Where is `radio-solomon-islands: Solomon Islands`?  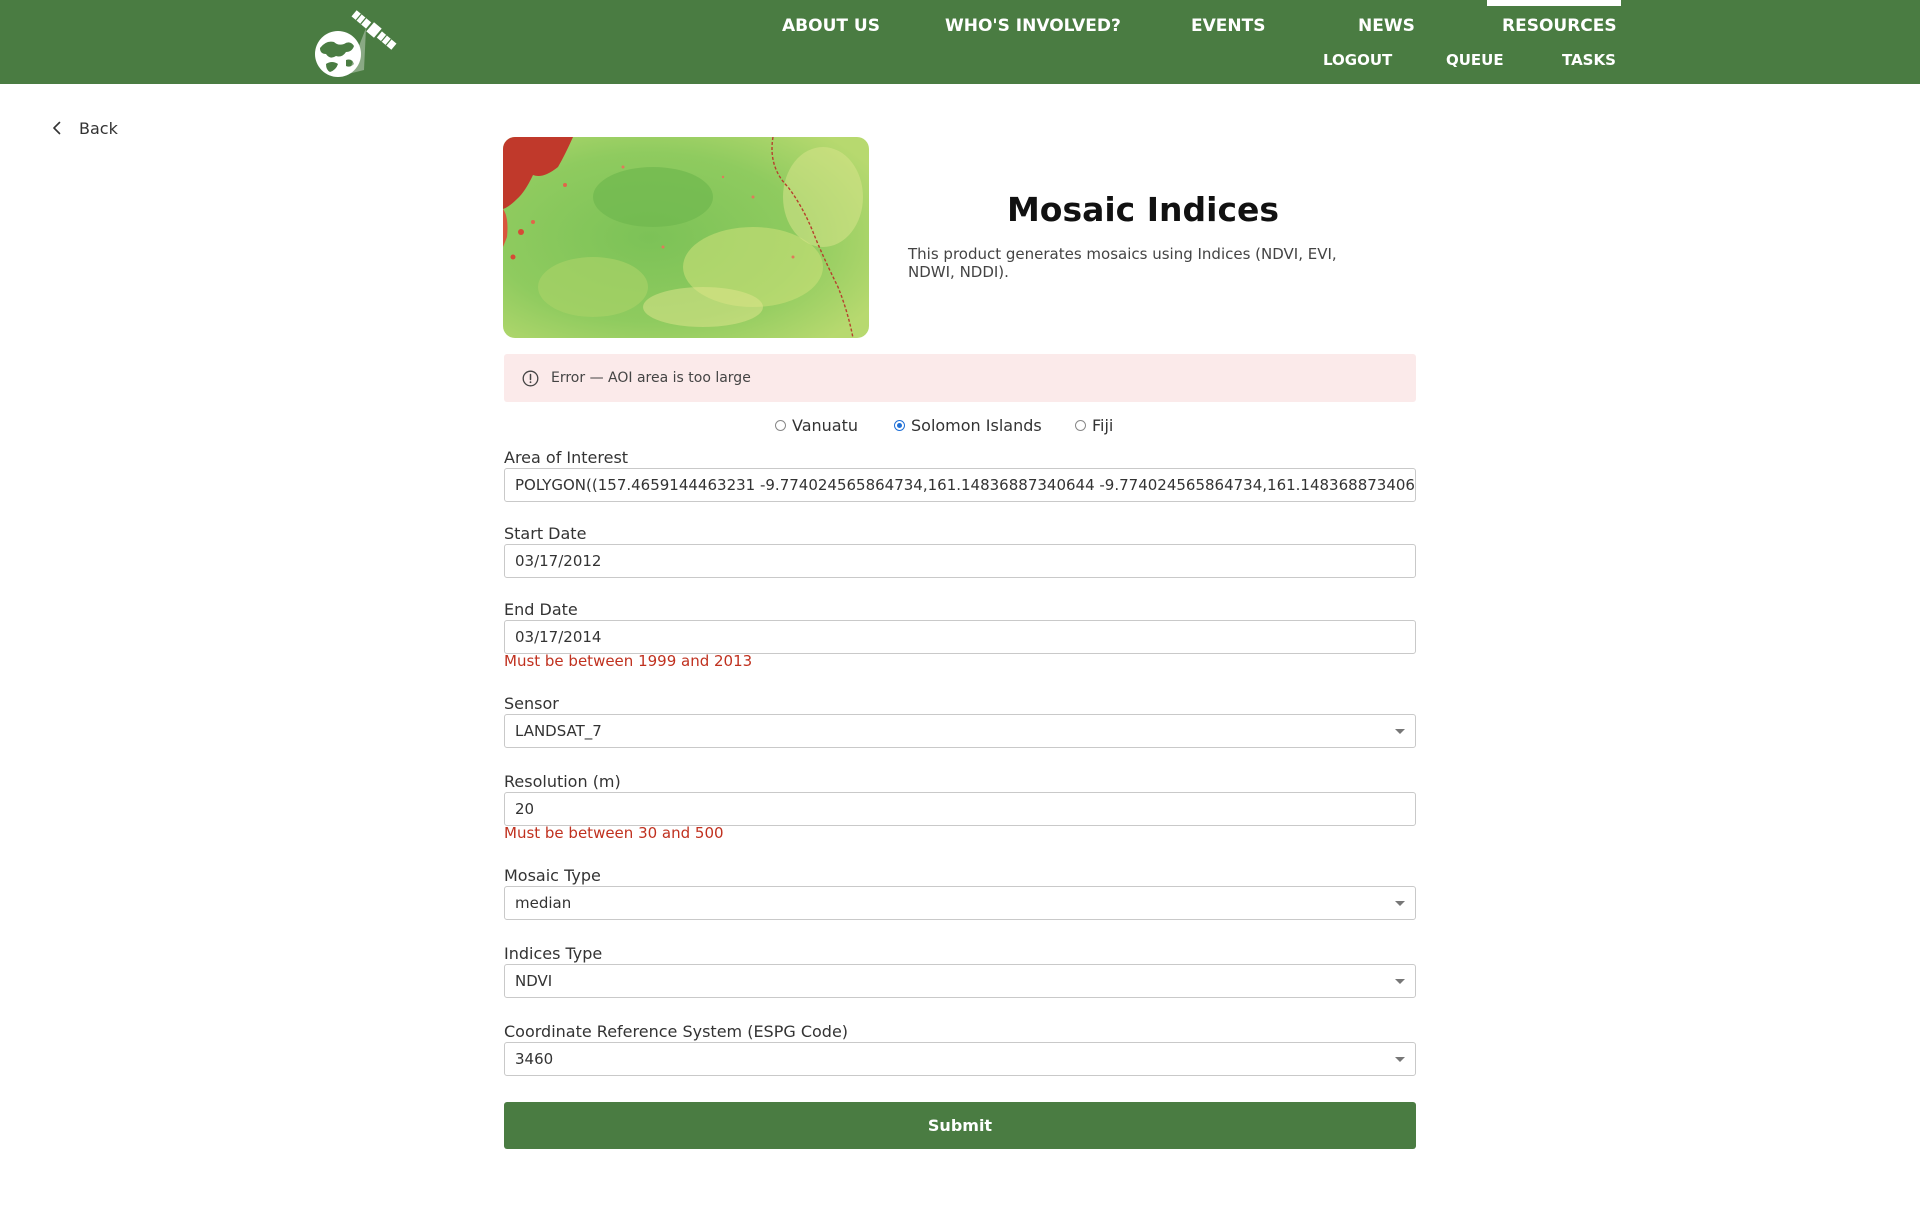
radio-solomon-islands: Solomon Islands is located at coordinates (968, 425).